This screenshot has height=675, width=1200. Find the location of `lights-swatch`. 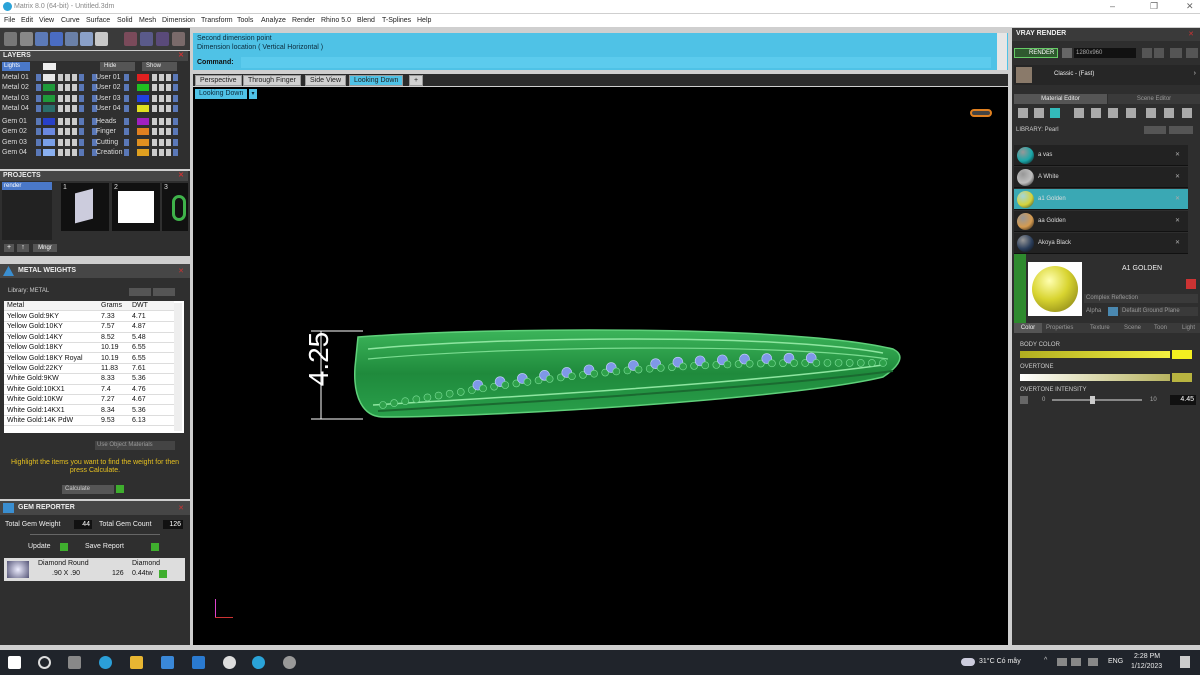

lights-swatch is located at coordinates (49, 66).